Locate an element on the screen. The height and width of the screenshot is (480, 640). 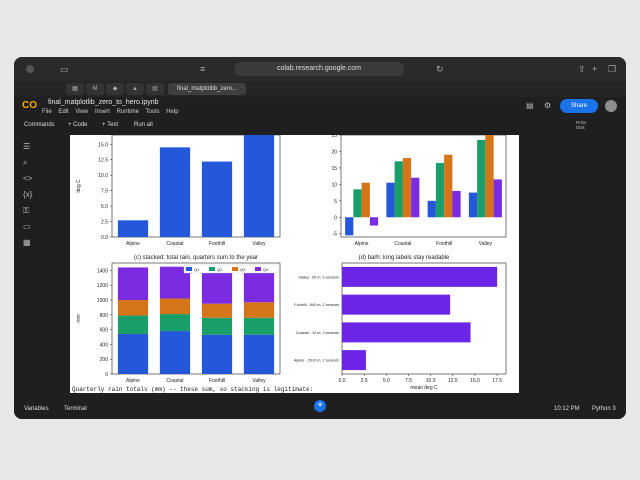
table-icon: ▦ is located at coordinates (27, 242).